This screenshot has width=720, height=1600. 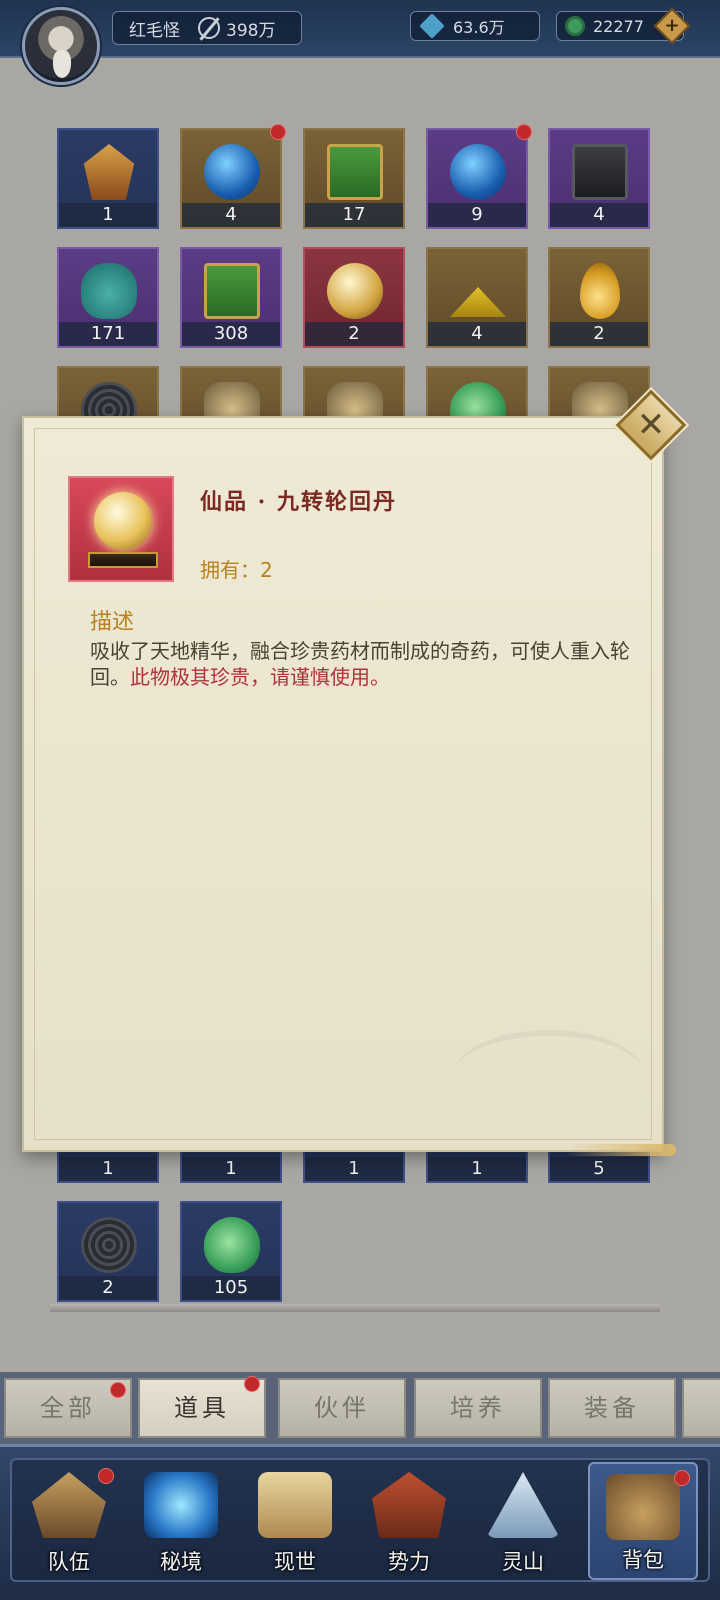 I want to click on close-icon: ✕, so click(x=651, y=425).